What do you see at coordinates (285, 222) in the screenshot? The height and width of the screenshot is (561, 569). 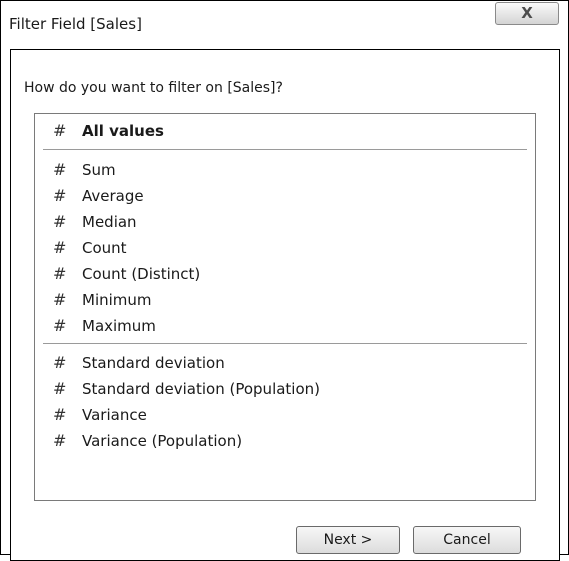 I see `list-item-median: # Median` at bounding box center [285, 222].